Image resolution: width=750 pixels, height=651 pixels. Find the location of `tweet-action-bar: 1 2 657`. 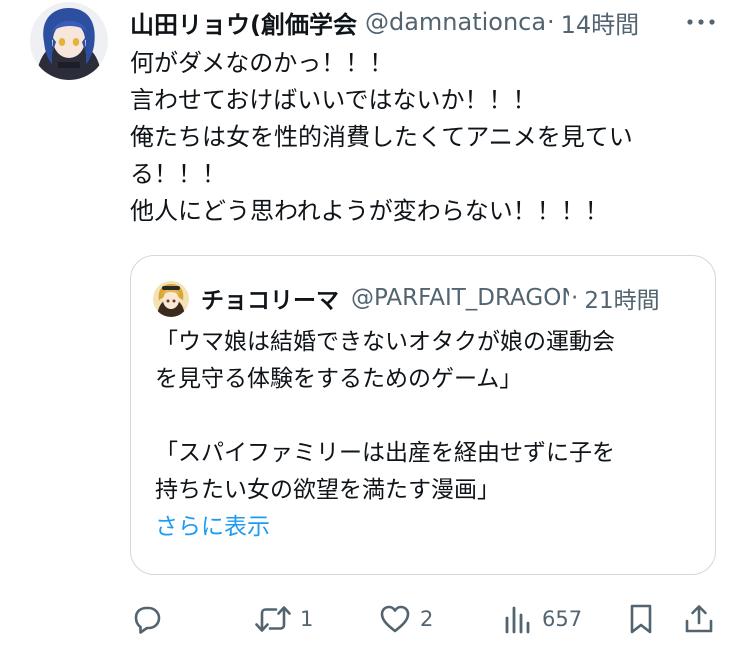

tweet-action-bar: 1 2 657 is located at coordinates (425, 619).